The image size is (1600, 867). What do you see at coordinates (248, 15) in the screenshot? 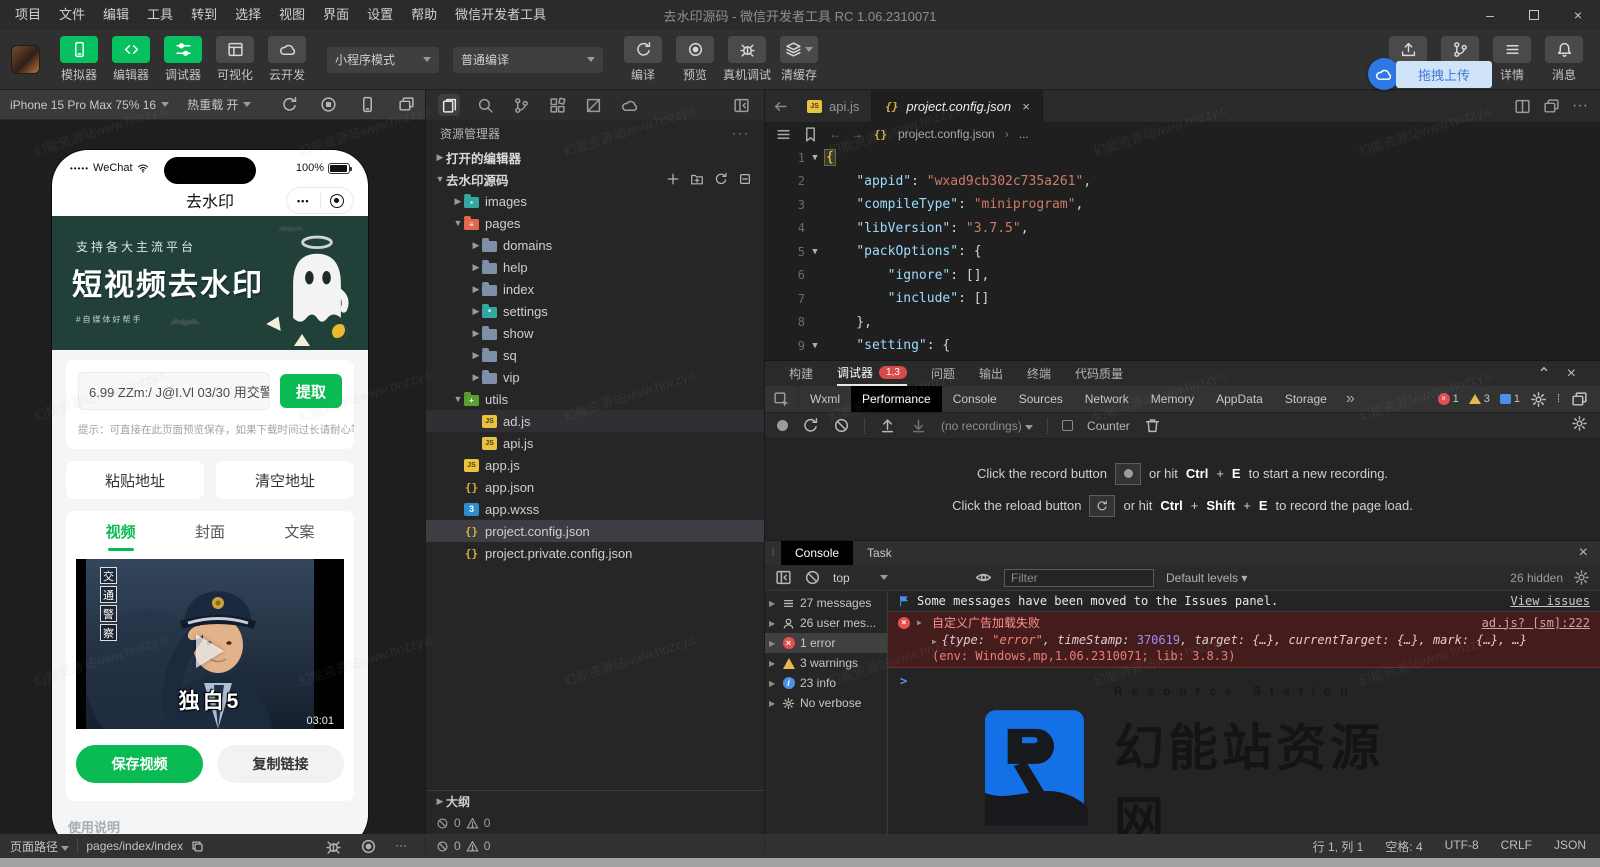
I see `menu-item-5: 选择` at bounding box center [248, 15].